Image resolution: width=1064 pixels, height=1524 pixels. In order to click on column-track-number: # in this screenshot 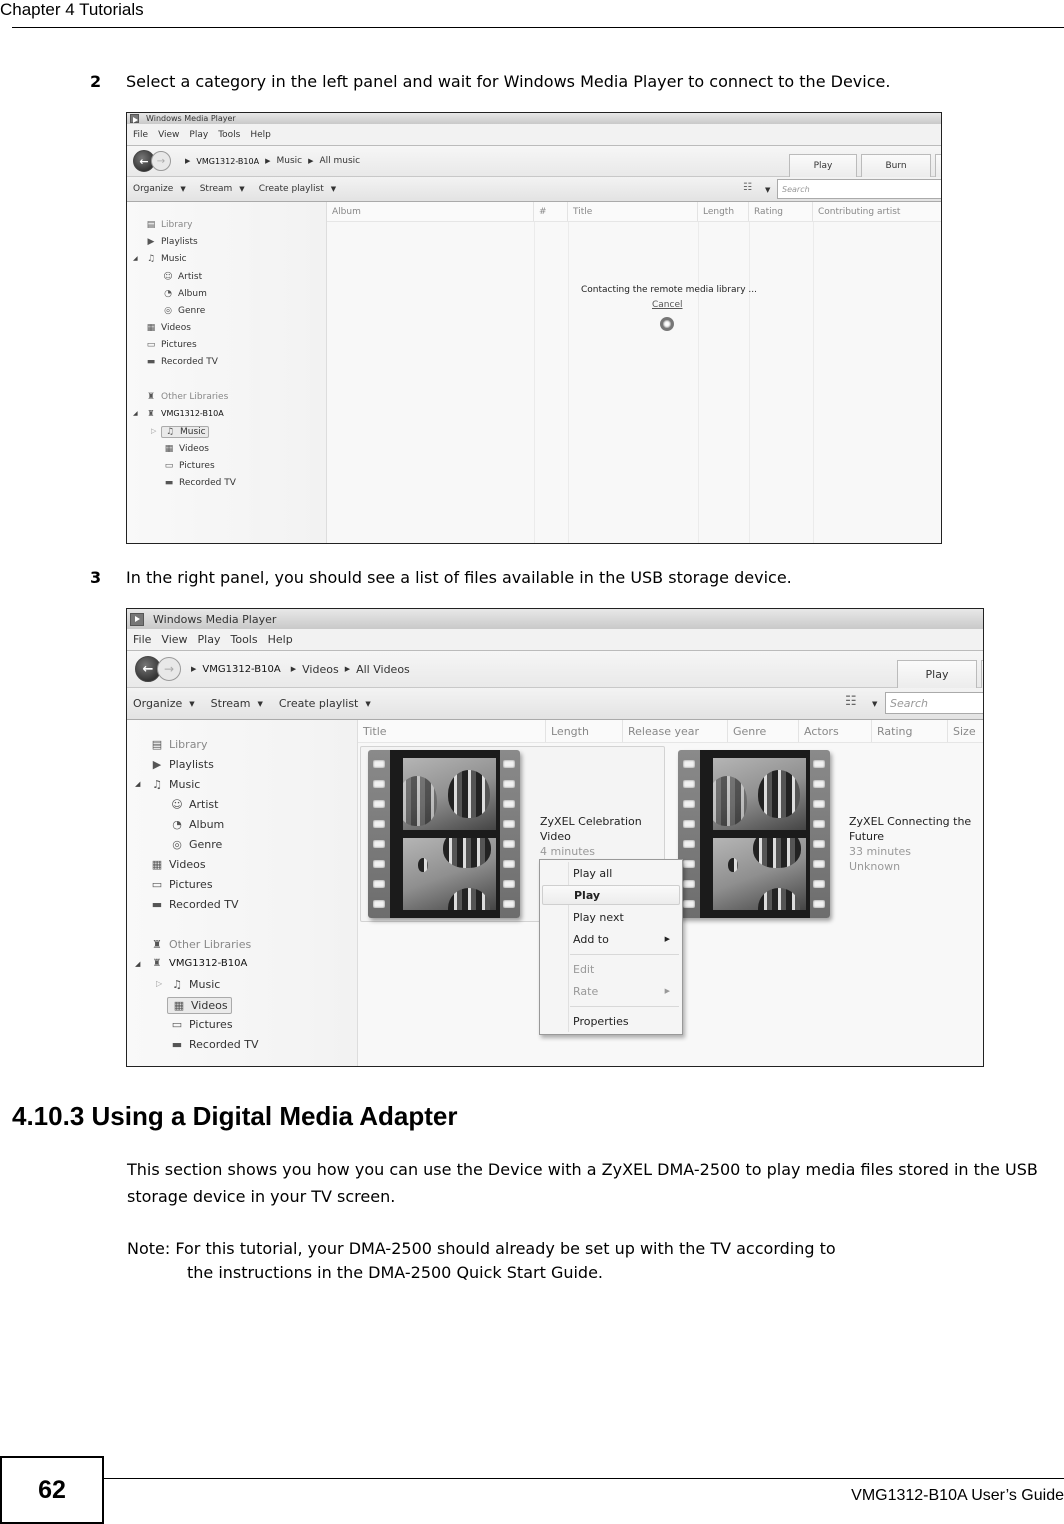, I will do `click(551, 211)`.